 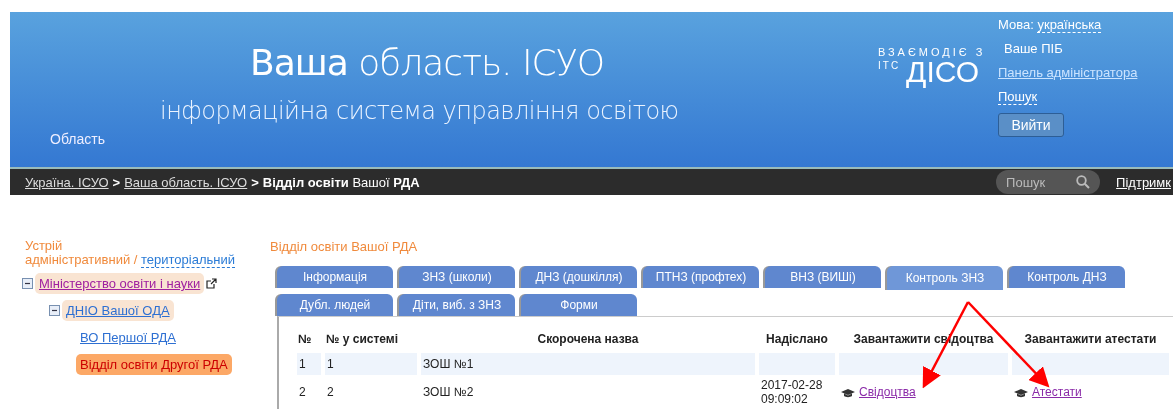 I want to click on search-icon, so click(x=1083, y=182).